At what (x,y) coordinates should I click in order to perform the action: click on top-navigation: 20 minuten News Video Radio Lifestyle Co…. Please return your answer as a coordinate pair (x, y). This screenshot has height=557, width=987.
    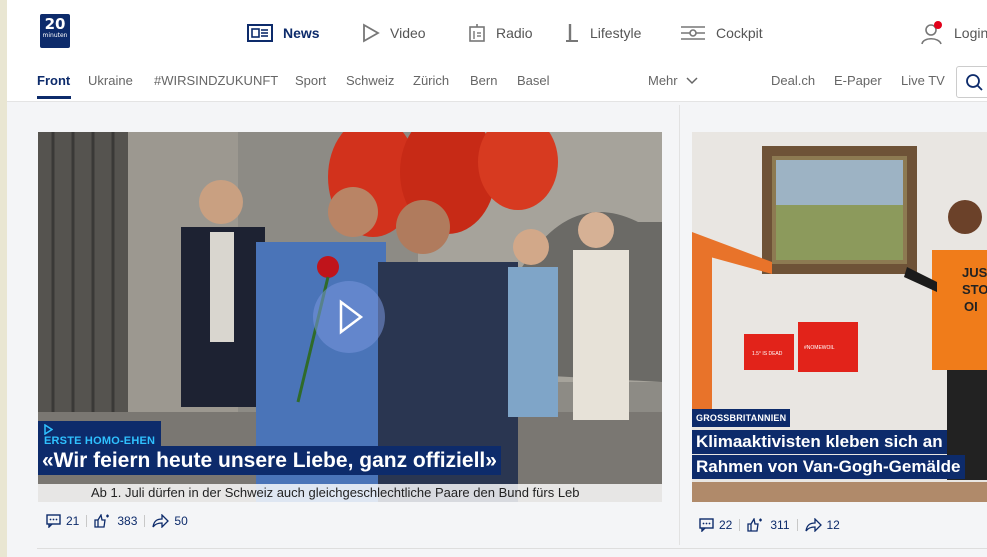
    Looking at the image, I should click on (497, 31).